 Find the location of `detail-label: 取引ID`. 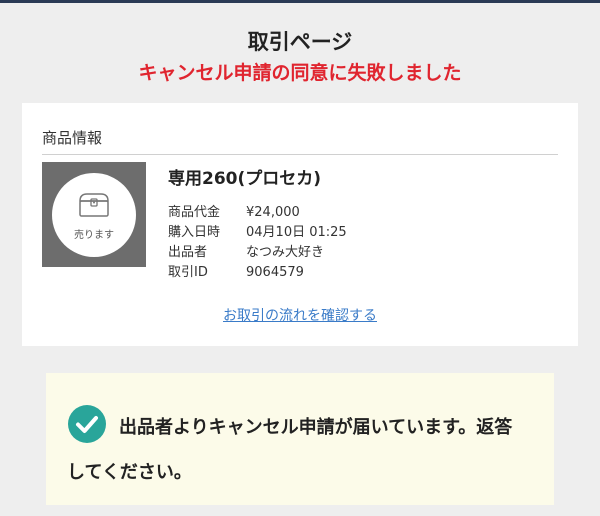

detail-label: 取引ID is located at coordinates (188, 272).